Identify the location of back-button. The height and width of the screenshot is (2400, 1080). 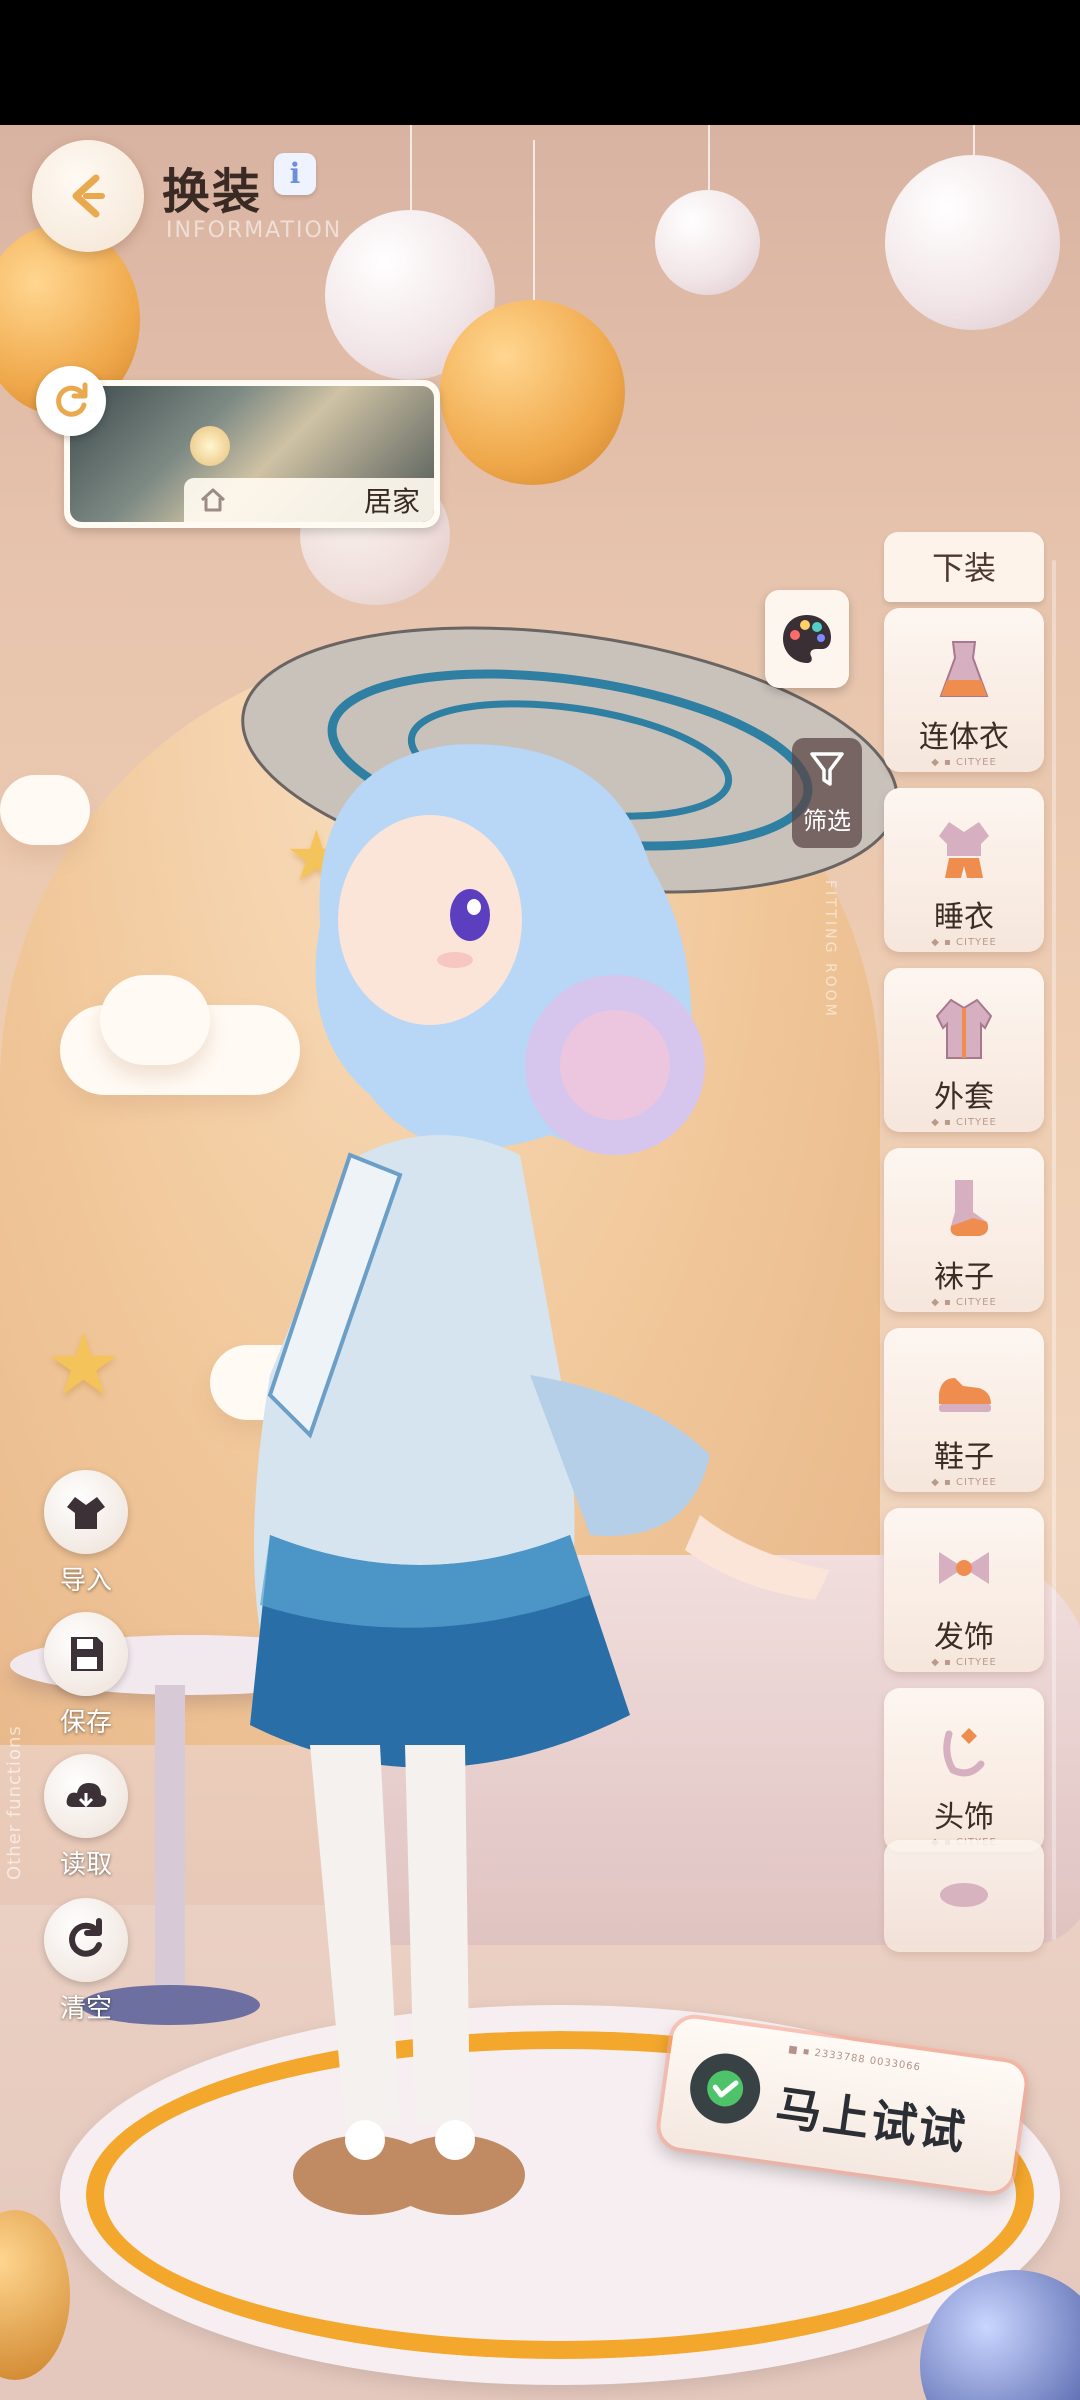
(88, 196).